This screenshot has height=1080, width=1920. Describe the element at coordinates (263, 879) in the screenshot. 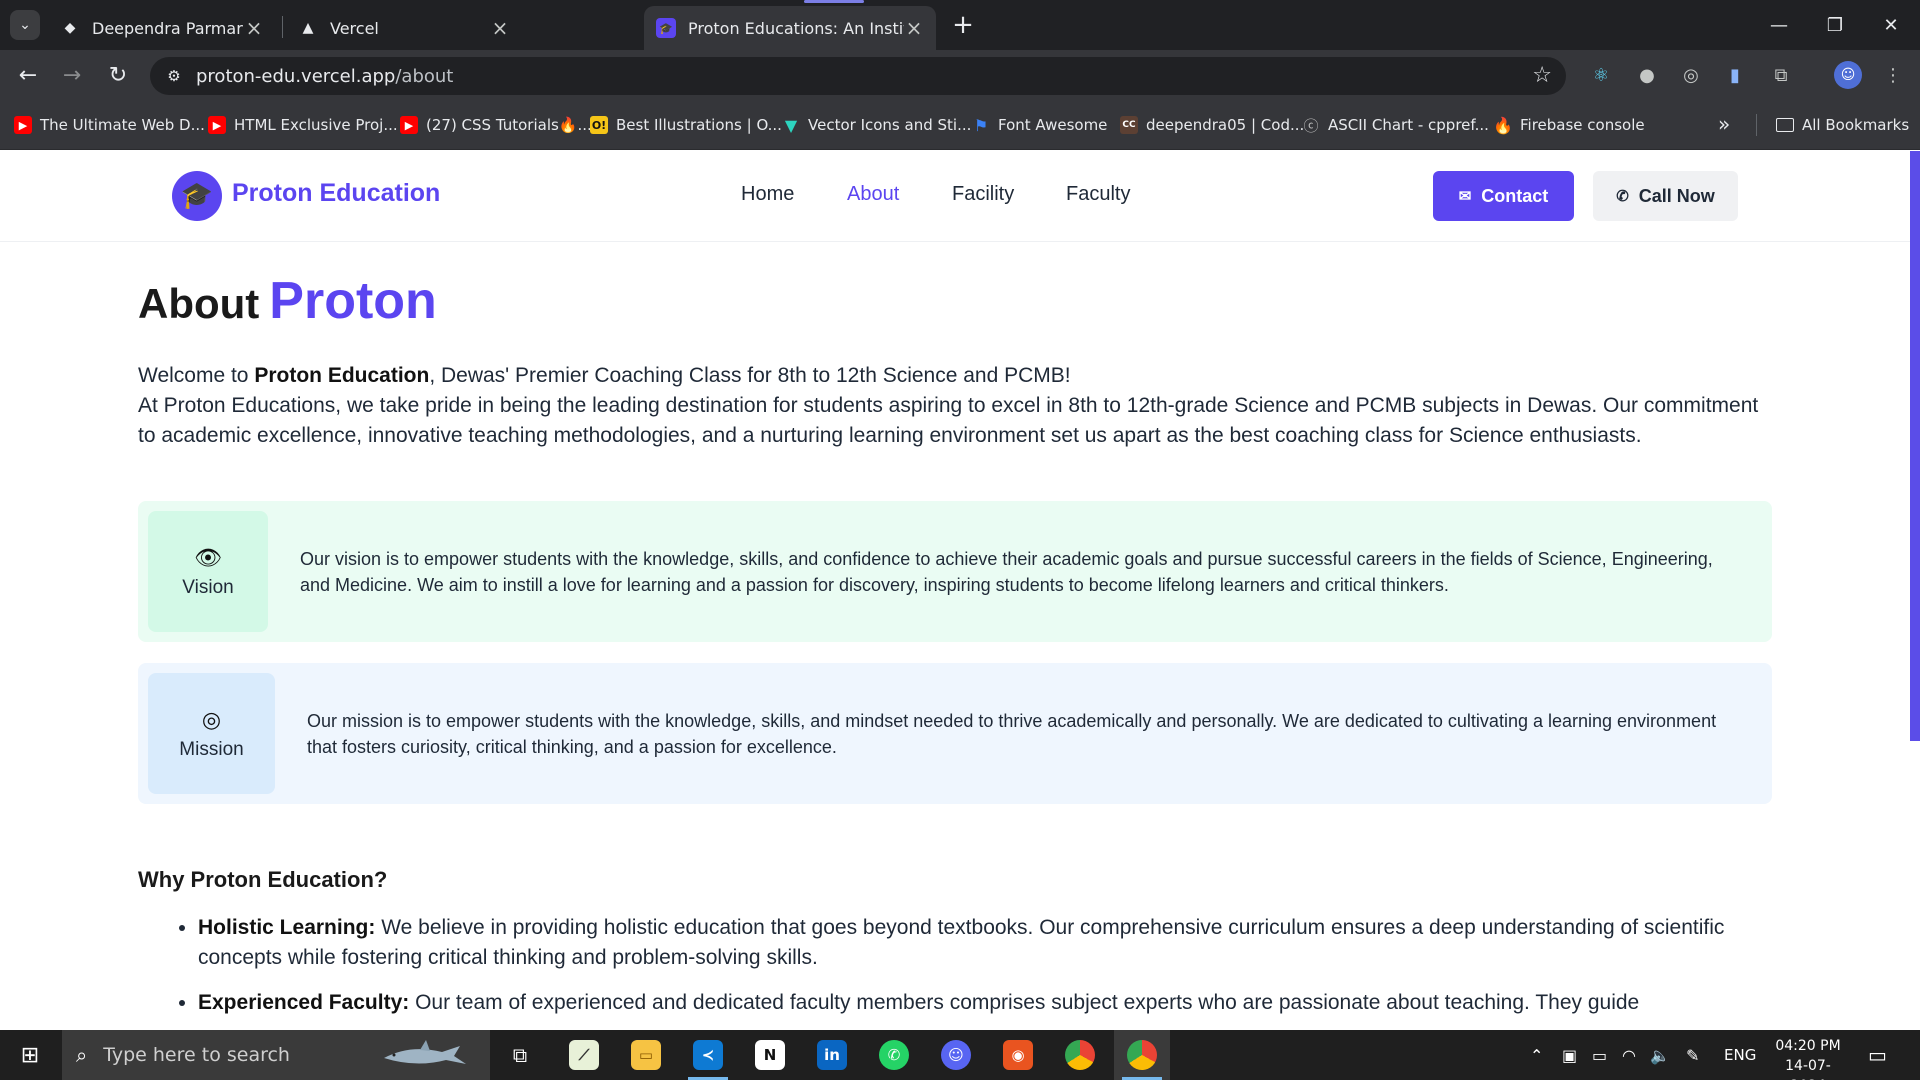

I see `why-heading: Why Proton Education?` at that location.